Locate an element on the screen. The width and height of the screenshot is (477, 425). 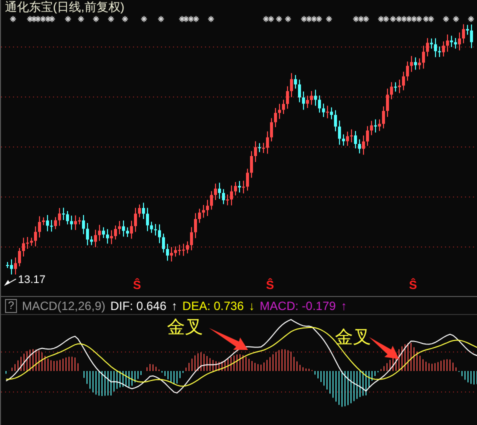
low-price-pointer is located at coordinates (10, 282).